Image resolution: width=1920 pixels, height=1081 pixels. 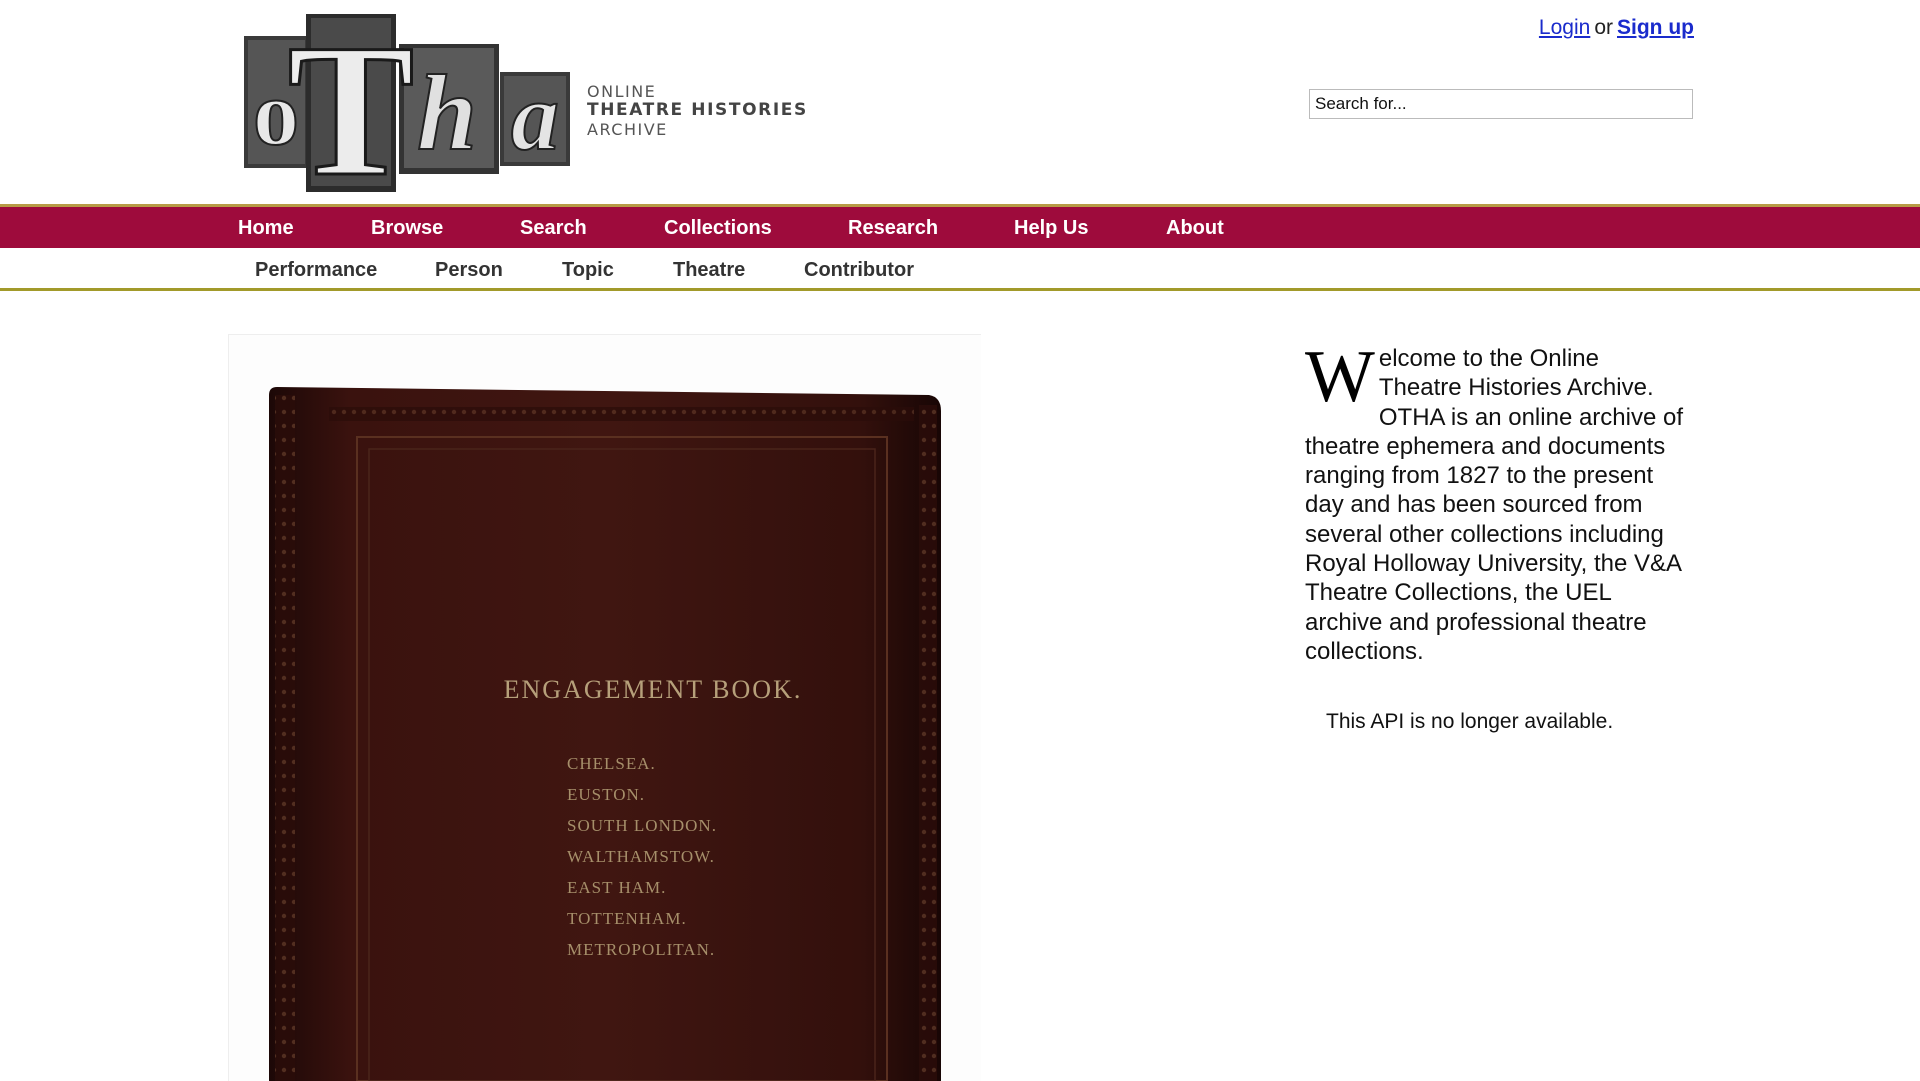 What do you see at coordinates (588, 270) in the screenshot?
I see `subnav-topic: Topic` at bounding box center [588, 270].